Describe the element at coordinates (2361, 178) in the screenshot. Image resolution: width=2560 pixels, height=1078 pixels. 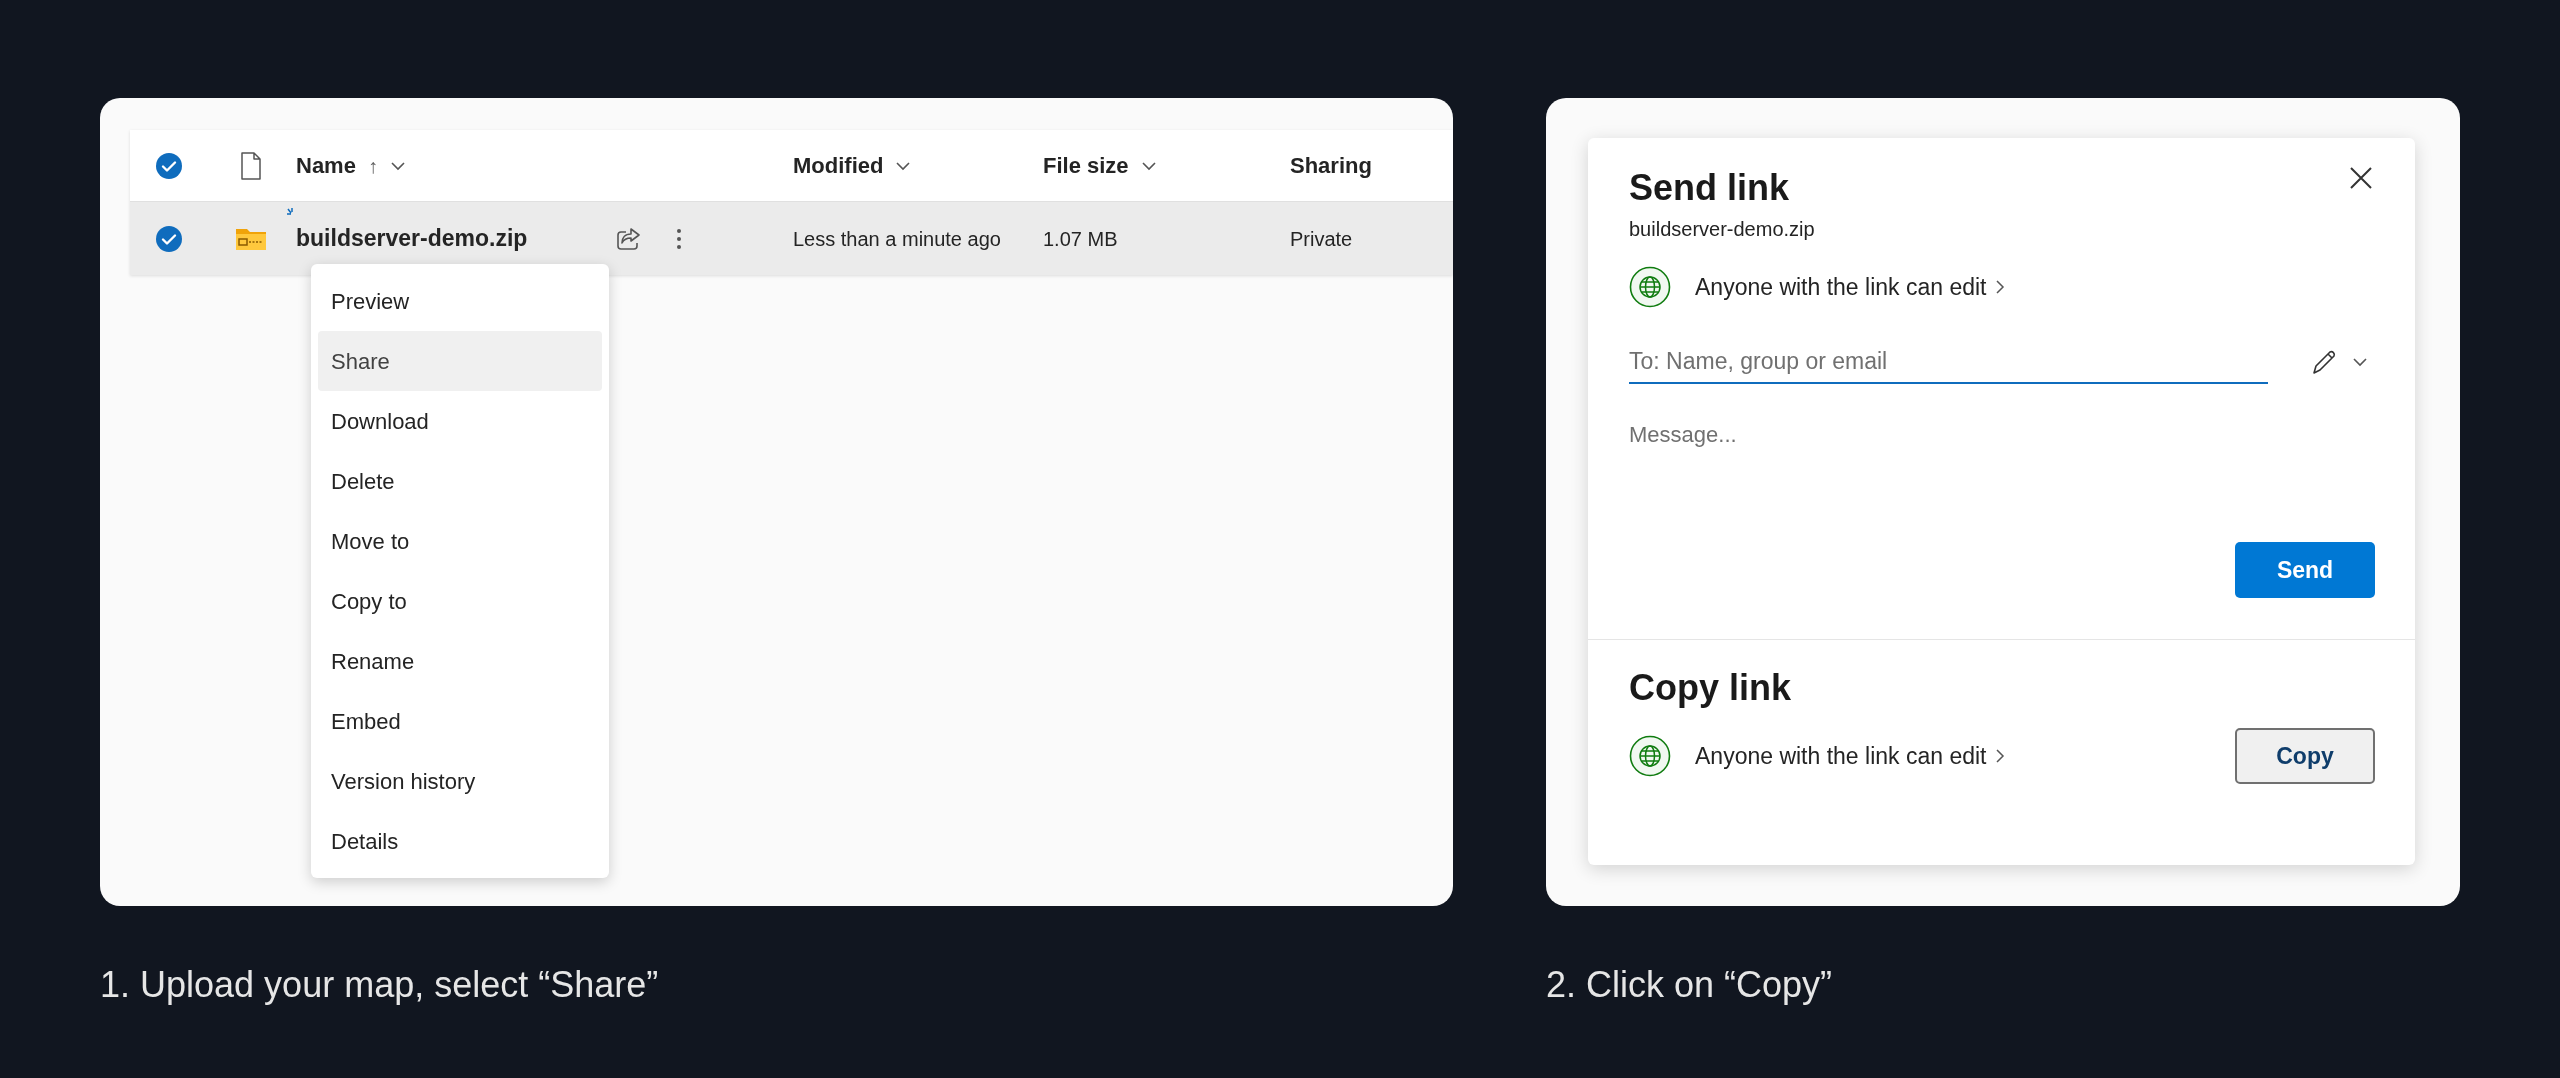
I see `close-icon` at that location.